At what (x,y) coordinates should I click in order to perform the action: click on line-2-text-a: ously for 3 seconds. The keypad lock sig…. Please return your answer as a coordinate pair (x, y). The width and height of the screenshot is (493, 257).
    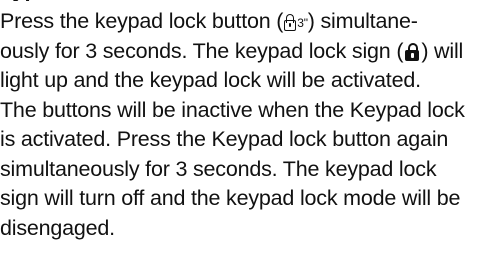
    Looking at the image, I should click on (202, 50).